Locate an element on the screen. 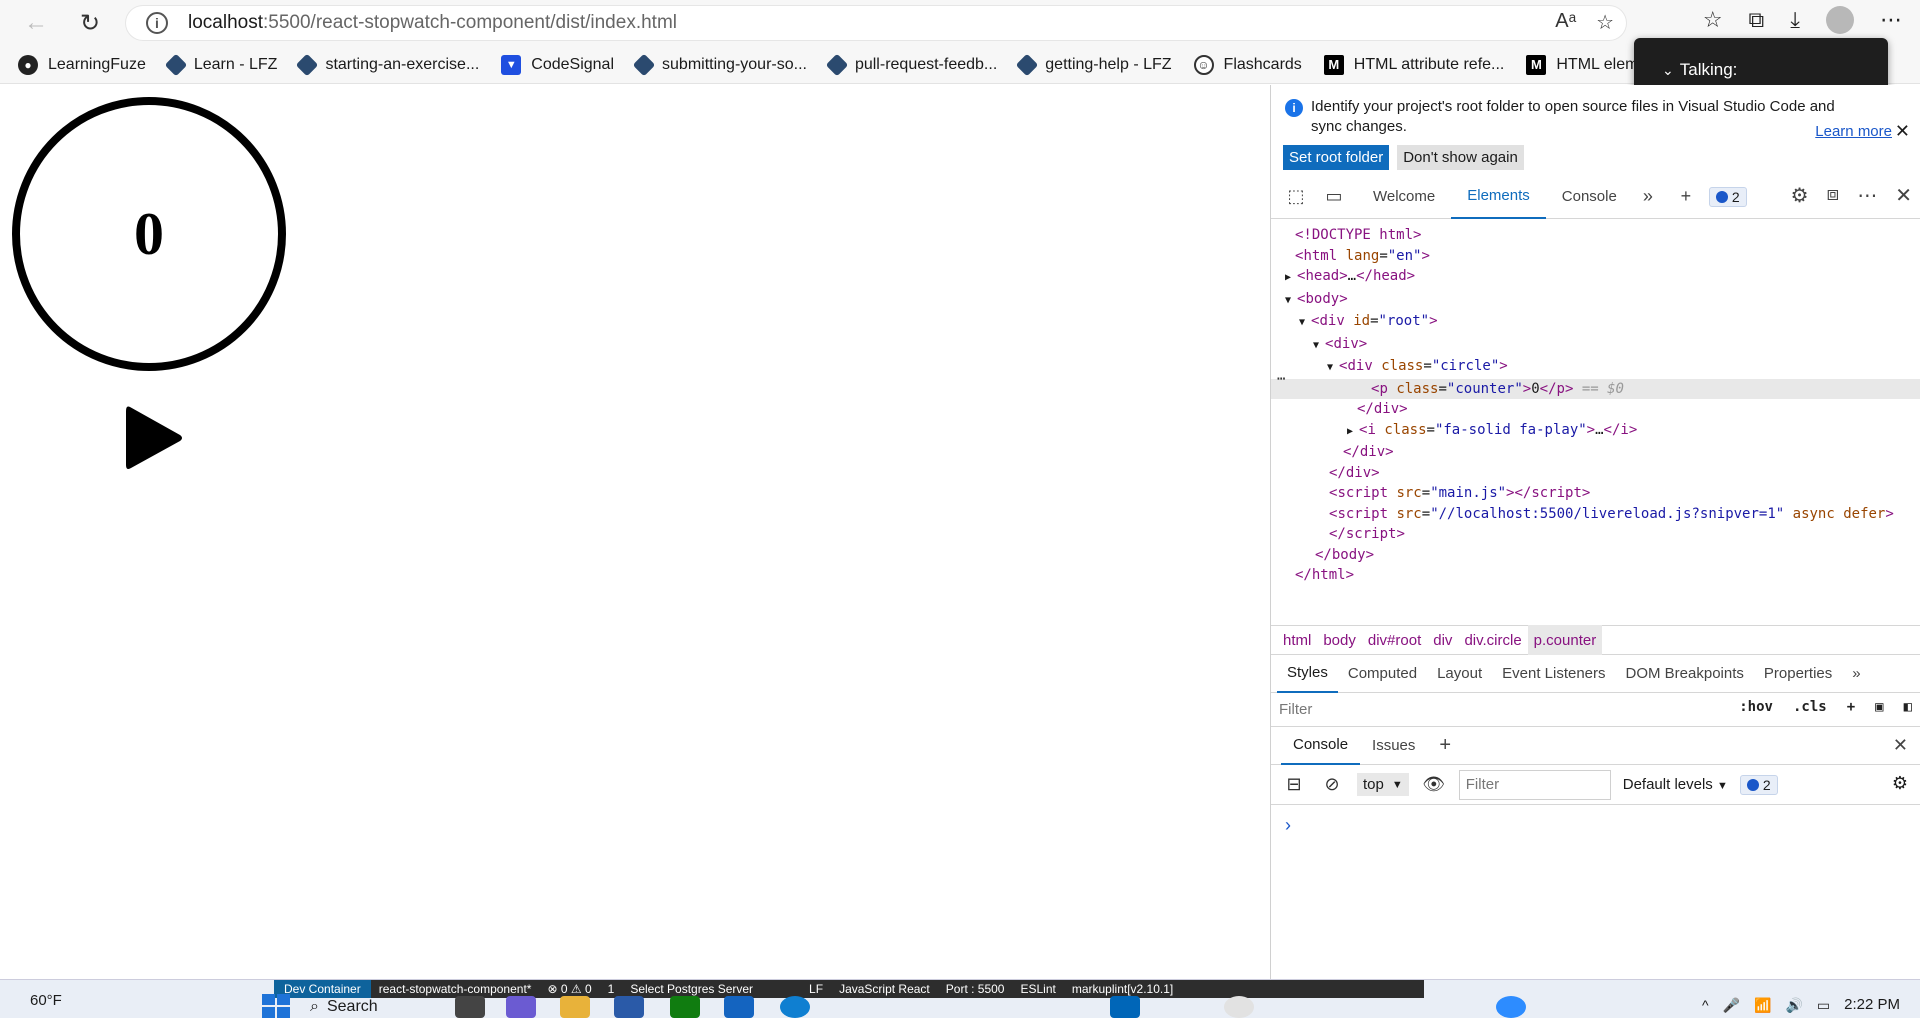 This screenshot has height=1018, width=1920. postgres-server: Select Postgres Server is located at coordinates (691, 989).